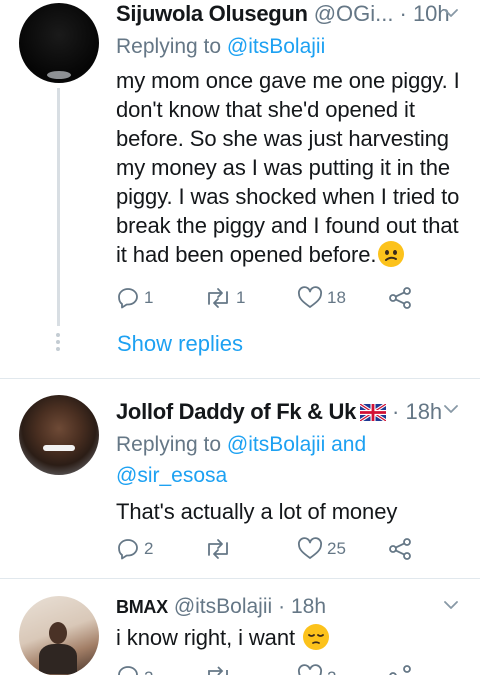 This screenshot has height=675, width=480. Describe the element at coordinates (425, 14) in the screenshot. I see `tweet-time: · 10h` at that location.